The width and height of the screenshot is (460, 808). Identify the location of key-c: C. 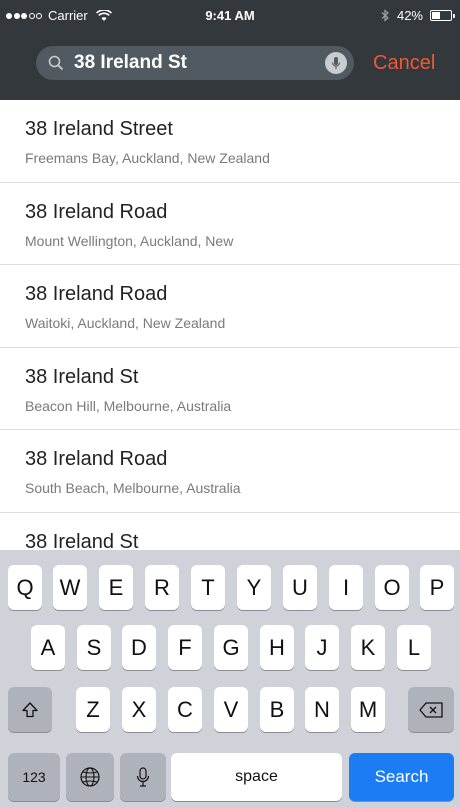
(185, 709).